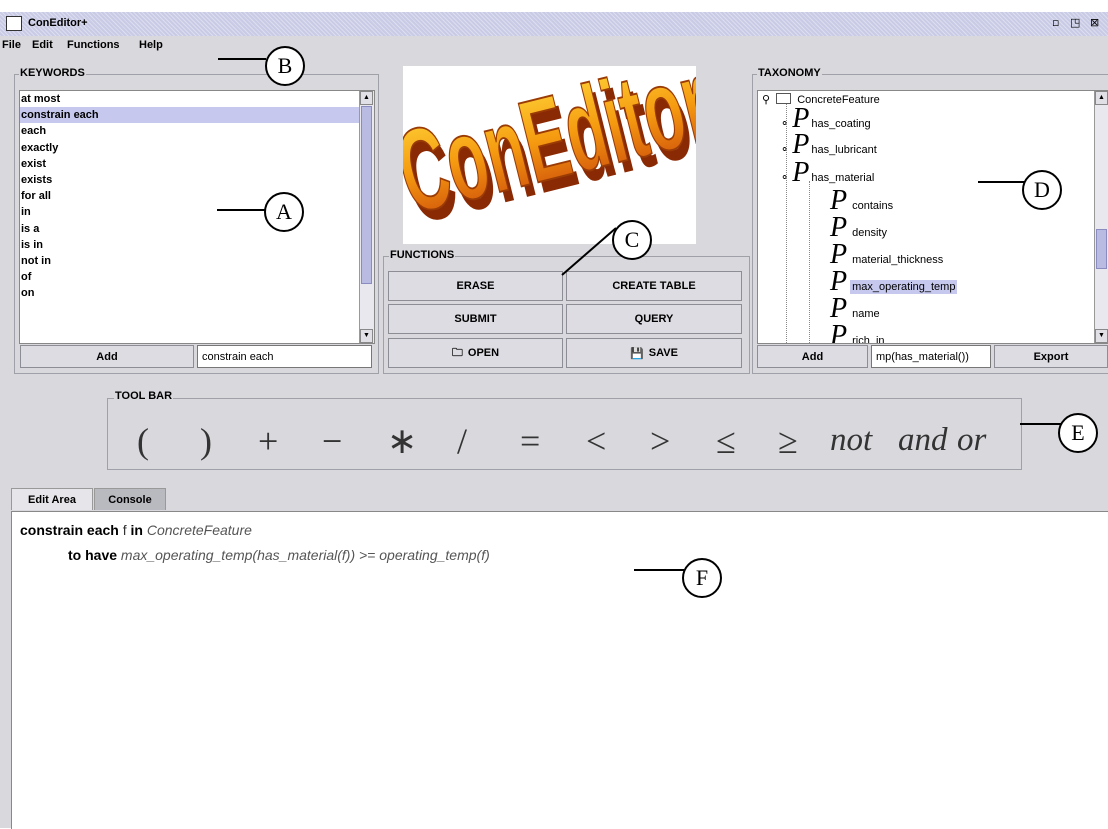 Image resolution: width=1108 pixels, height=829 pixels. What do you see at coordinates (971, 440) in the screenshot?
I see `toolbar-word-button-or: or` at bounding box center [971, 440].